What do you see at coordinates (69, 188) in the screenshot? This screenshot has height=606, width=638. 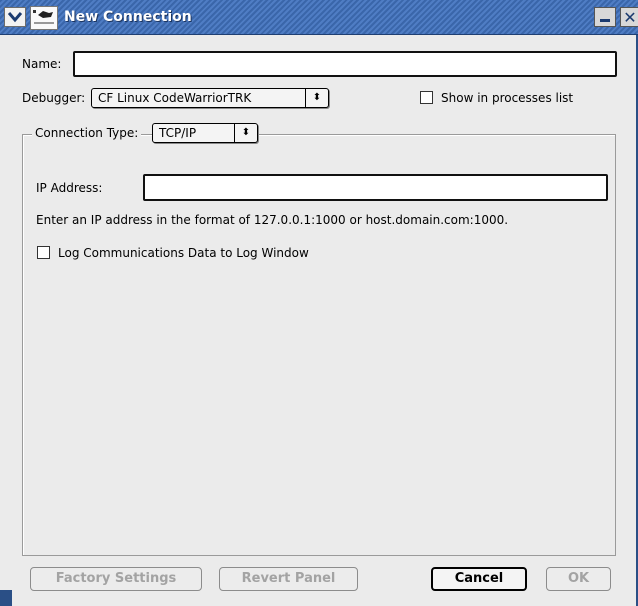 I see `ip-address-label: IP Address:` at bounding box center [69, 188].